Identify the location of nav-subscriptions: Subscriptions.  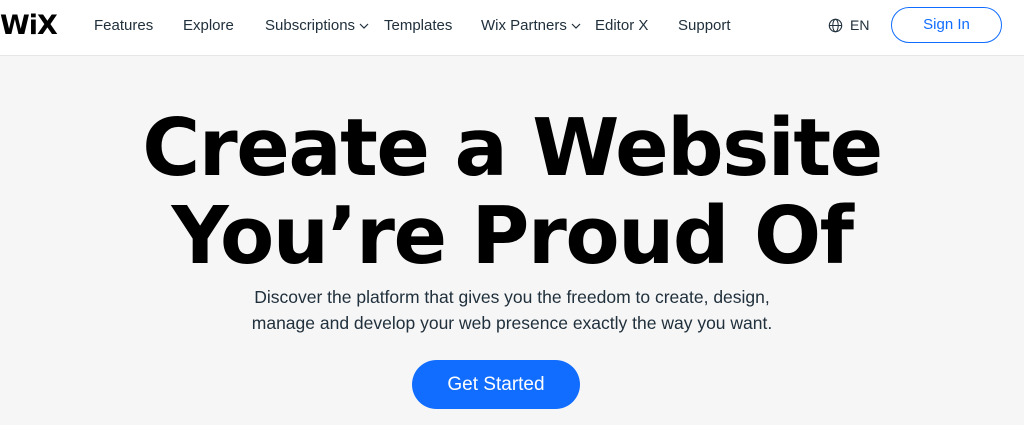
(317, 25).